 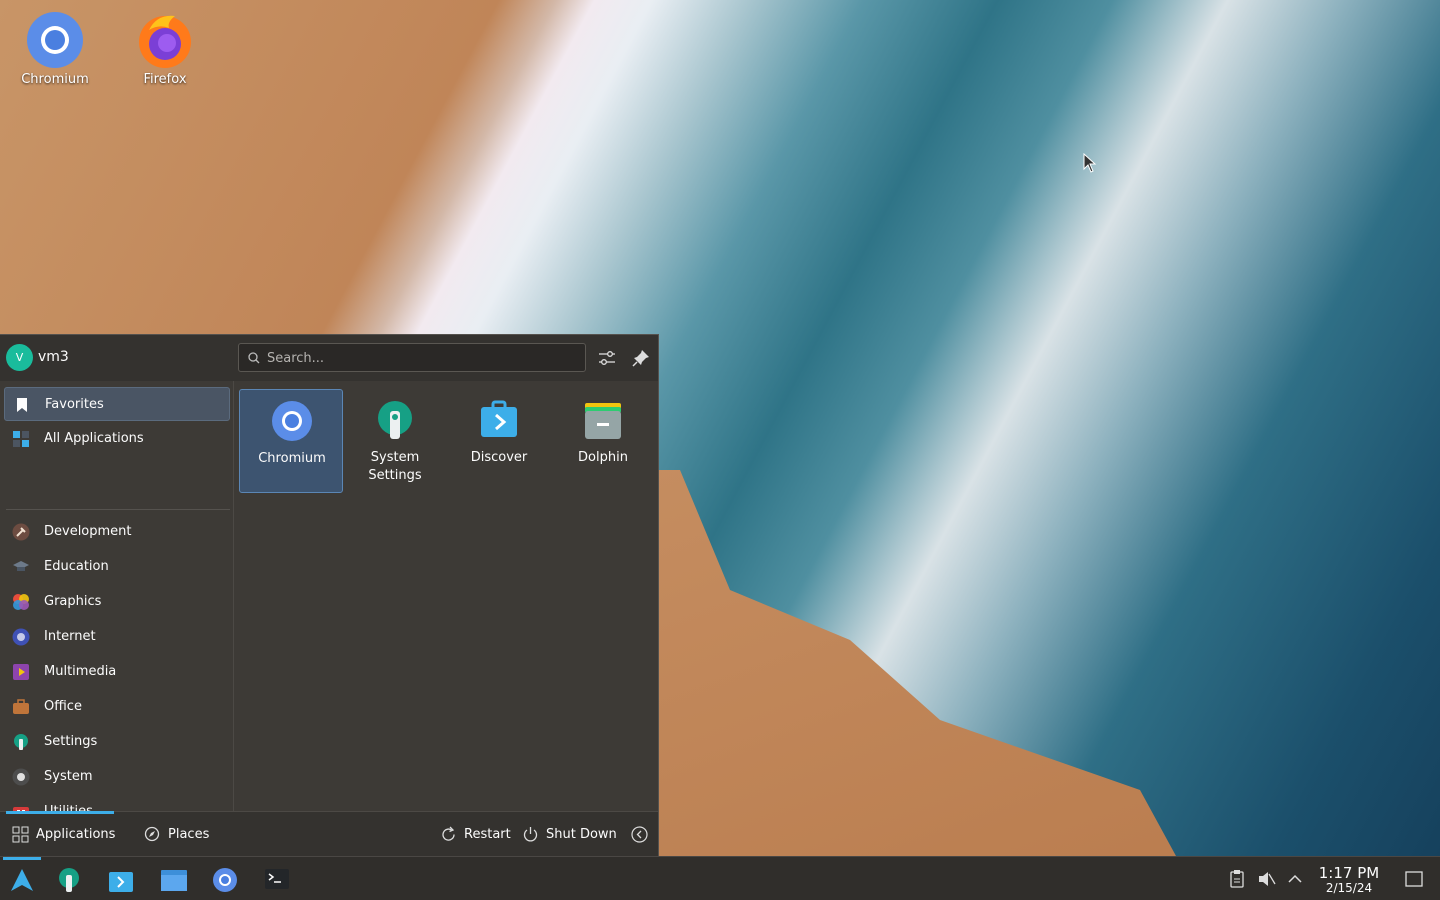 What do you see at coordinates (53, 357) in the screenshot?
I see `user-name: vm3` at bounding box center [53, 357].